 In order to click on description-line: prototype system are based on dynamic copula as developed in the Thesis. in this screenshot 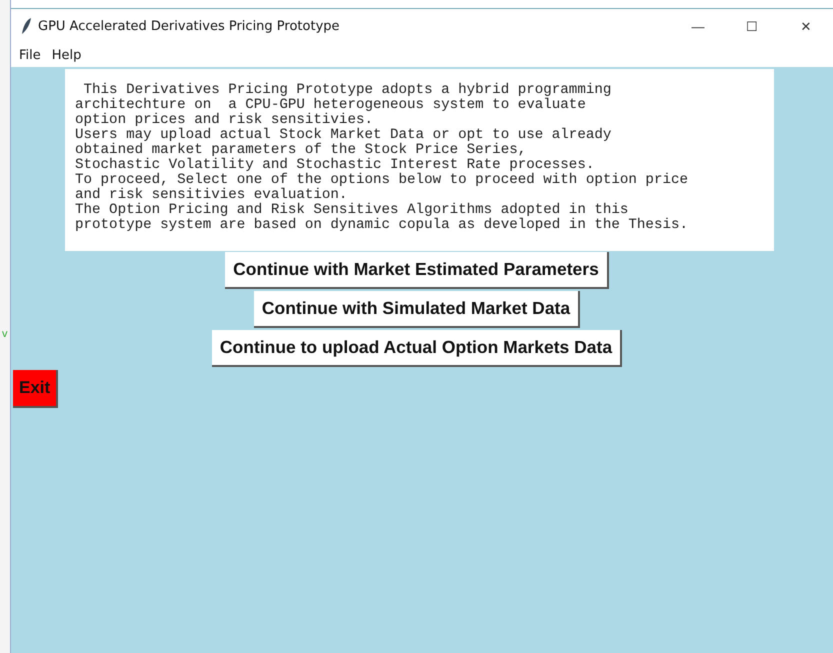, I will do `click(382, 225)`.